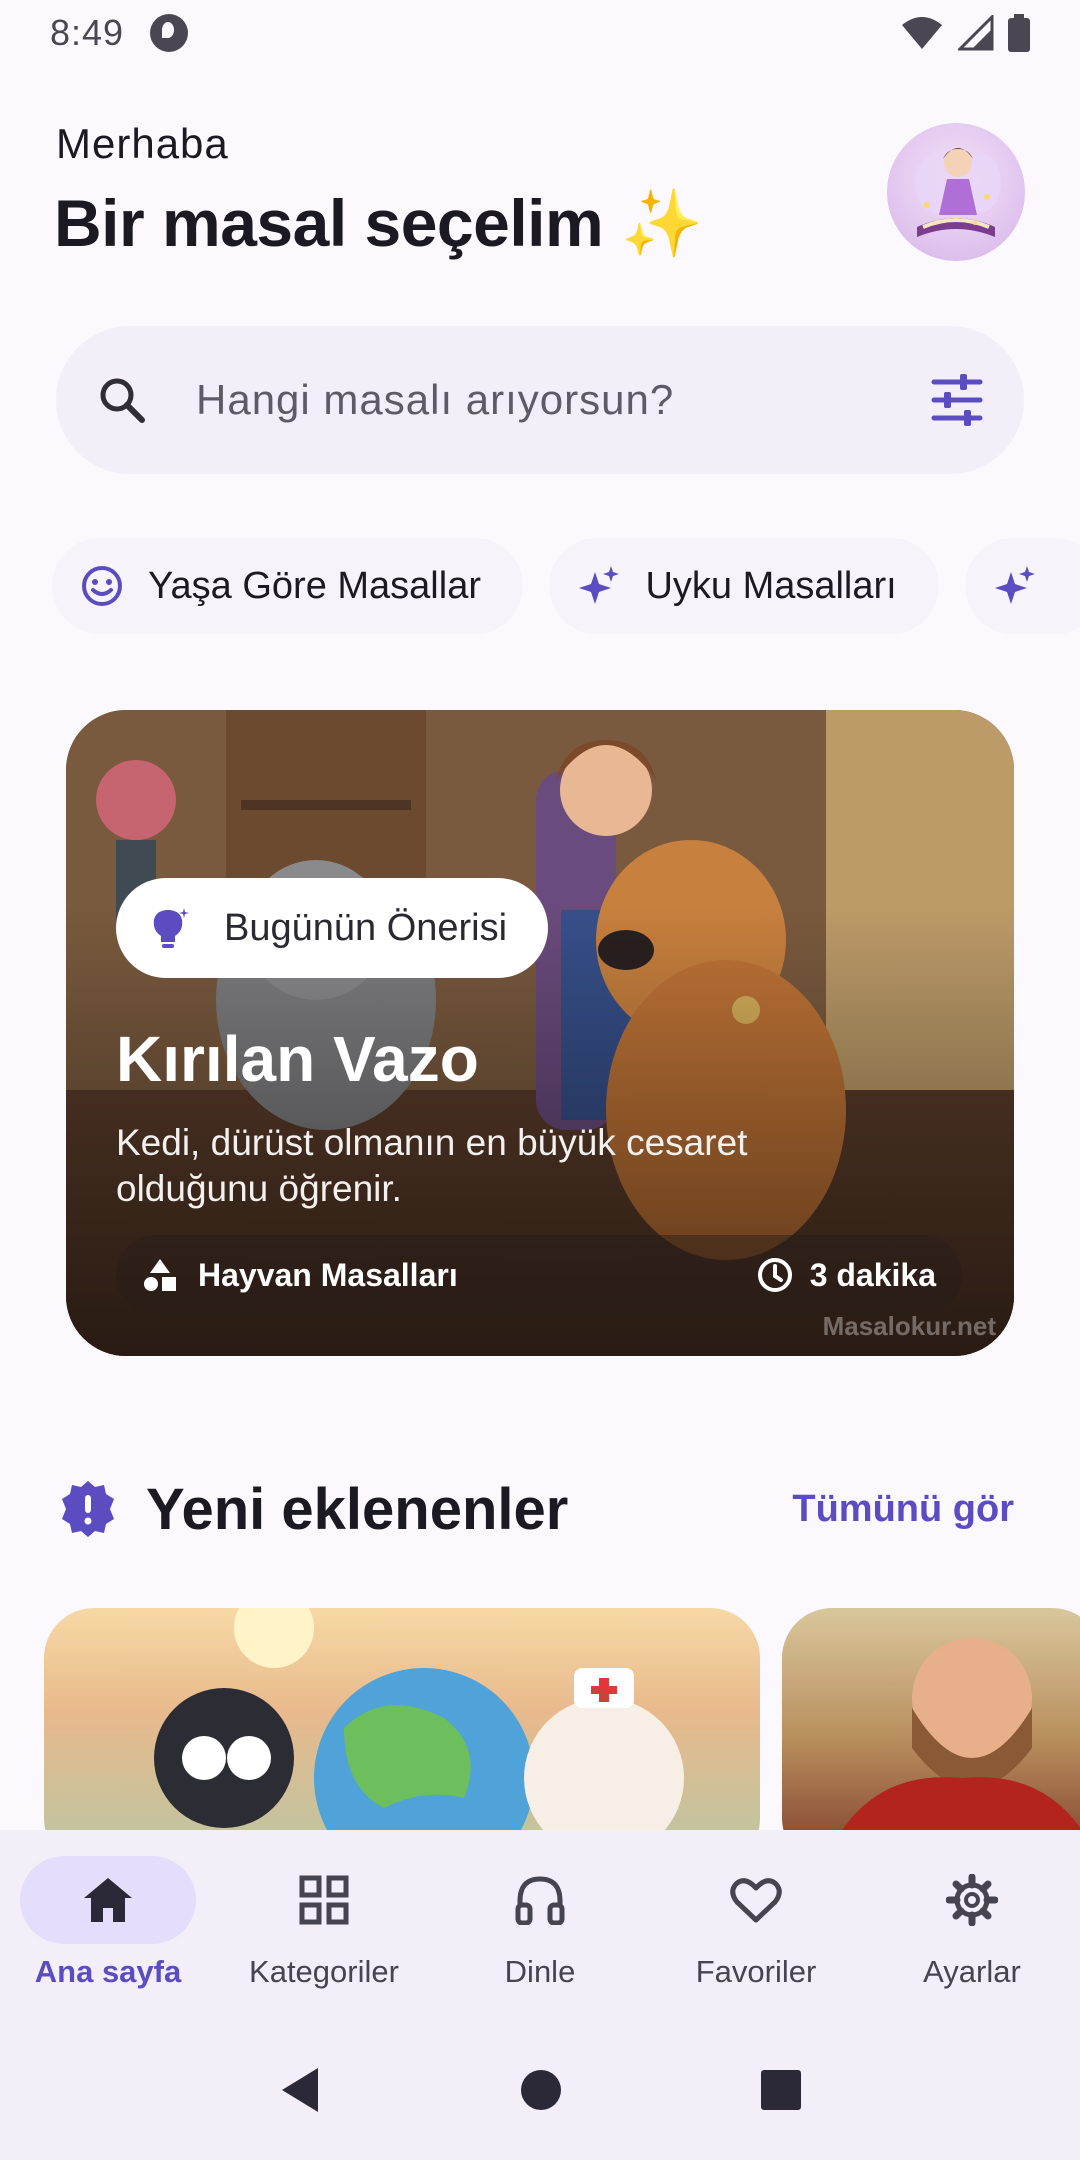 This screenshot has height=2160, width=1080. What do you see at coordinates (774, 1275) in the screenshot?
I see `clock-icon` at bounding box center [774, 1275].